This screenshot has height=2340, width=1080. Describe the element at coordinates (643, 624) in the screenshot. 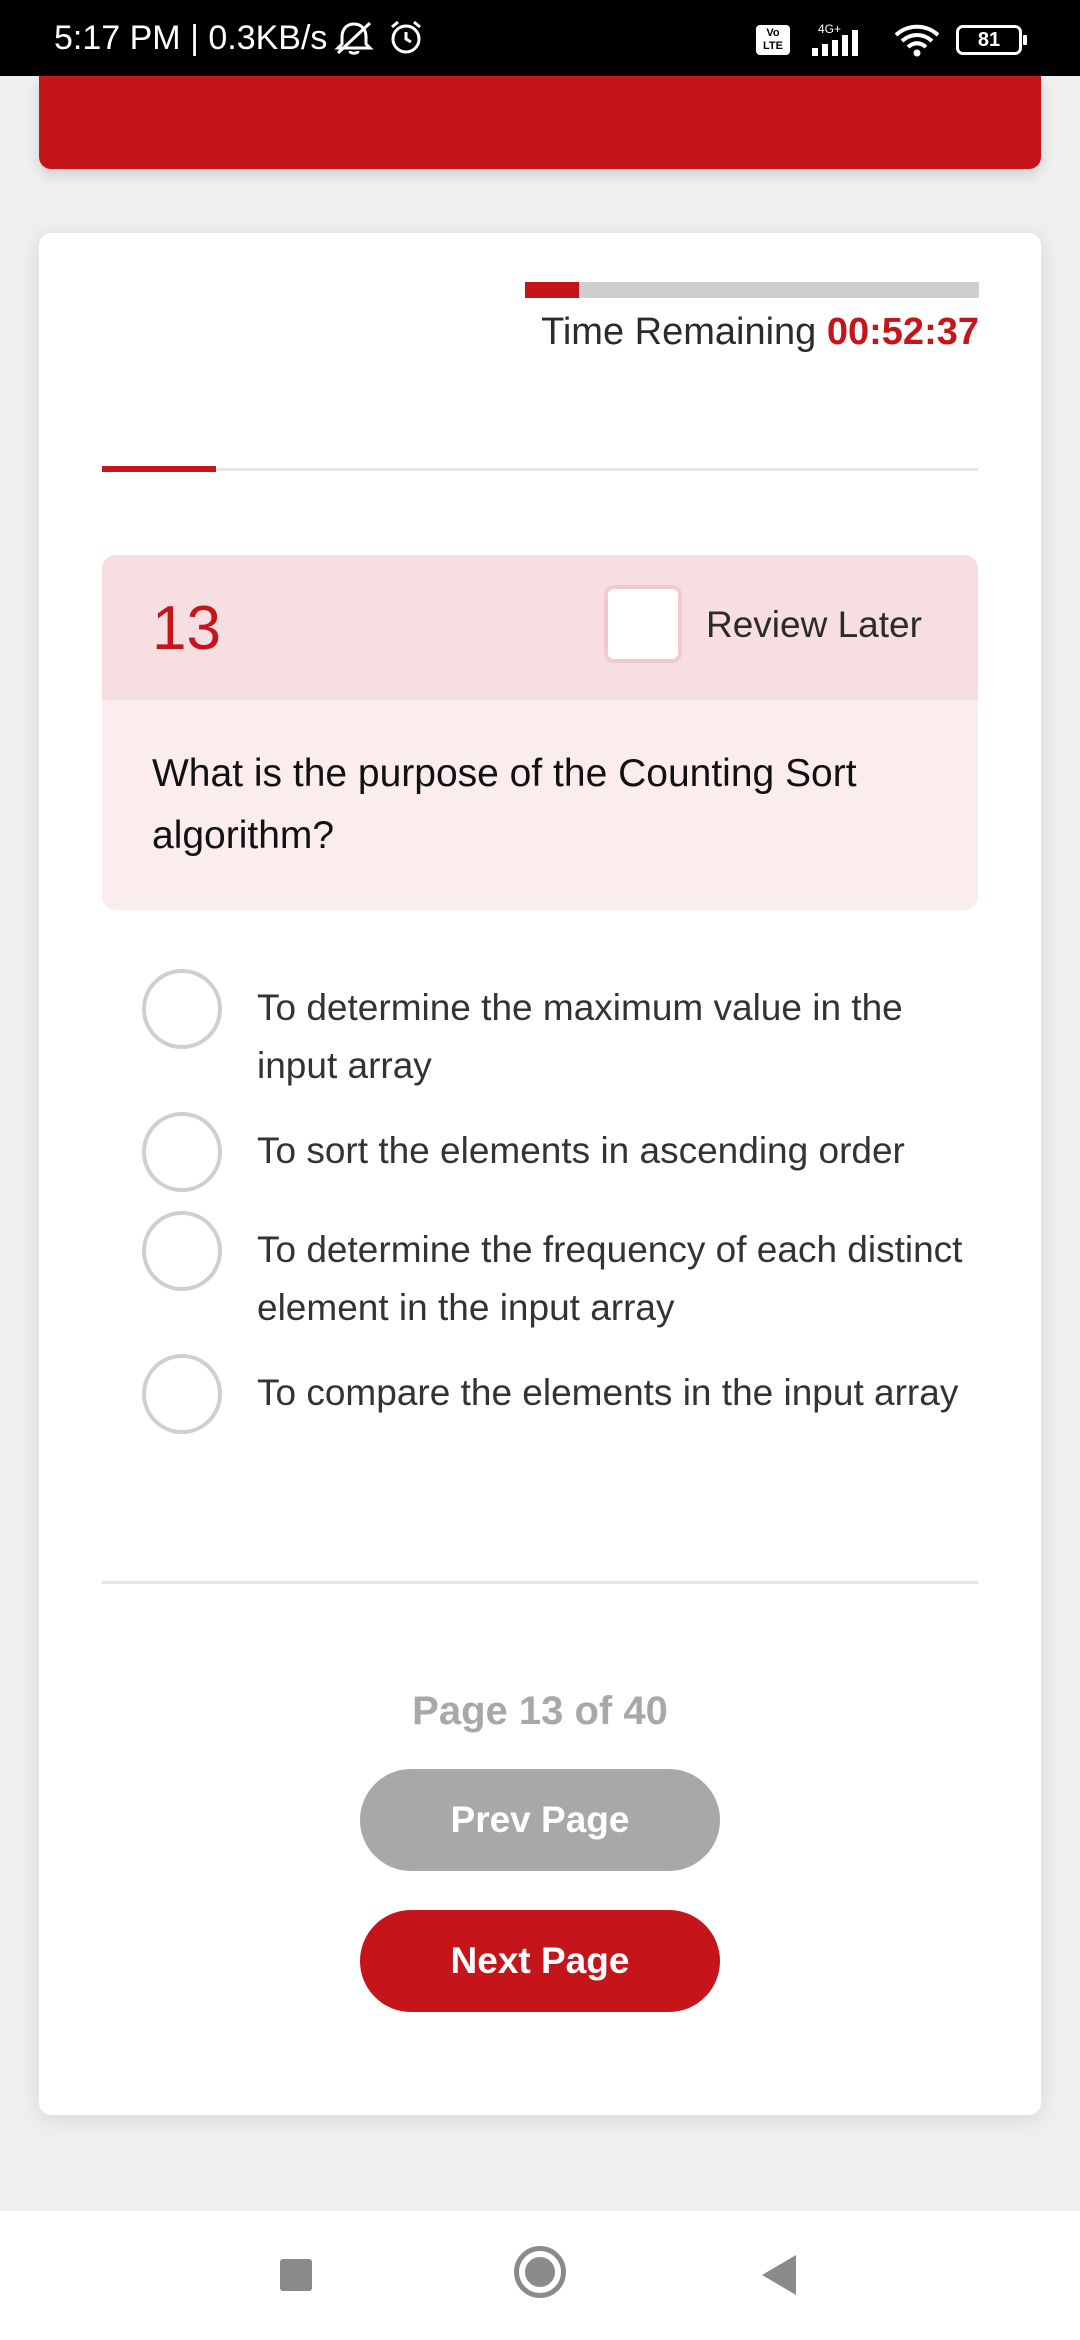

I see `review-later-checkbox` at that location.